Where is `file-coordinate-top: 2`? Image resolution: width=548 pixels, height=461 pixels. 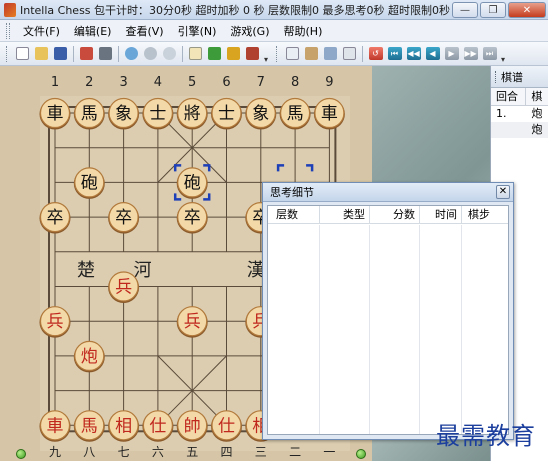
file-coordinate-top: 2 is located at coordinates (89, 82).